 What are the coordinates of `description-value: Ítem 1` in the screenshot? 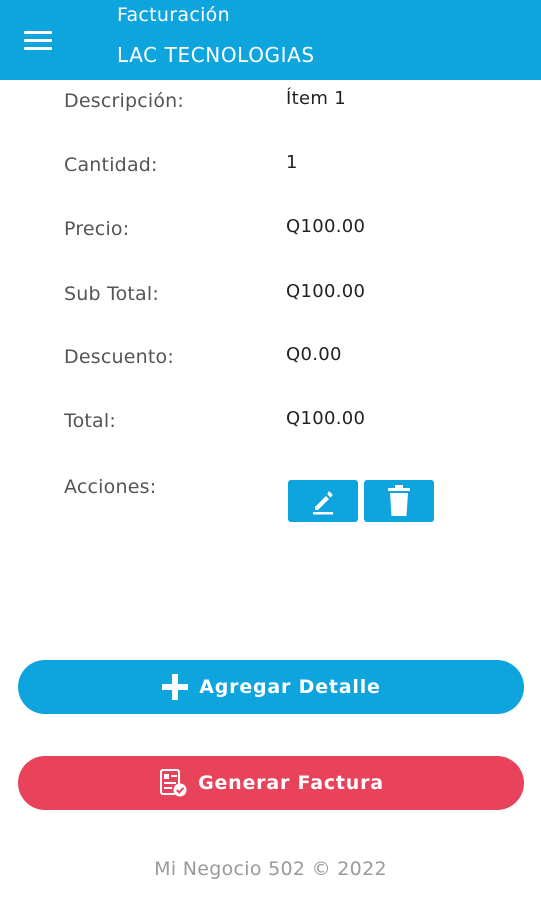 It's located at (316, 98).